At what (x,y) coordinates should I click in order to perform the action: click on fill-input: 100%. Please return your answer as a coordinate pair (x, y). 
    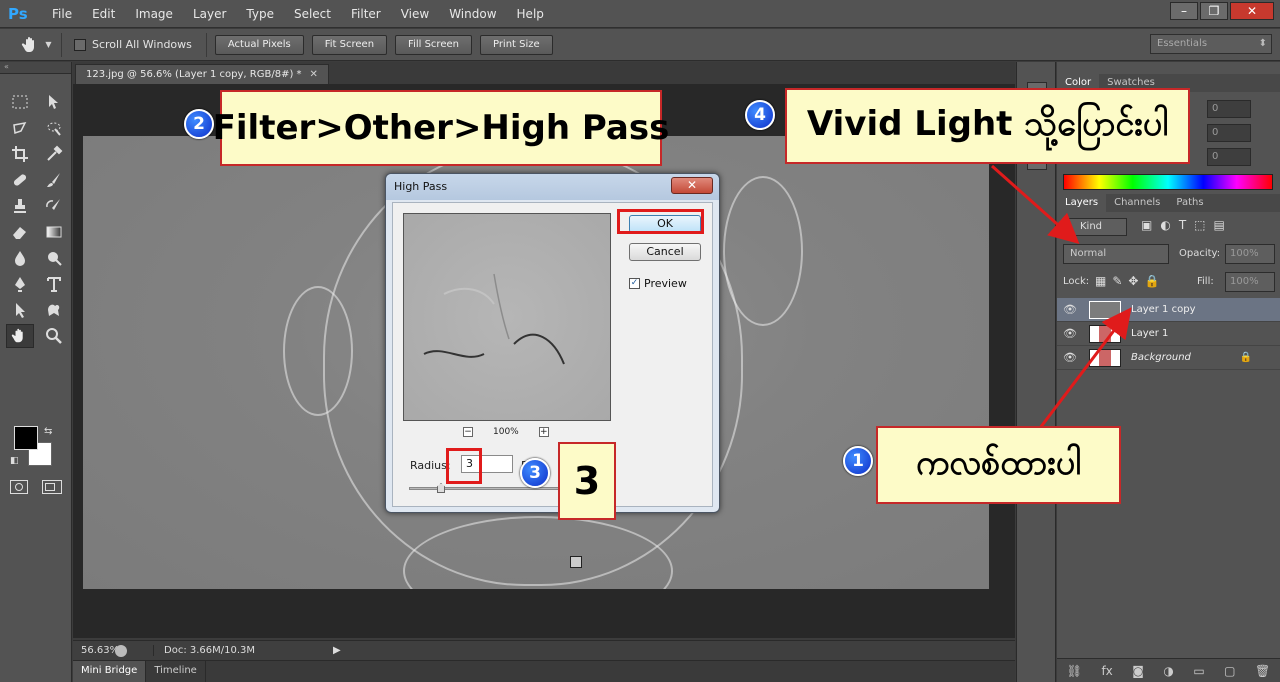
    Looking at the image, I should click on (1250, 282).